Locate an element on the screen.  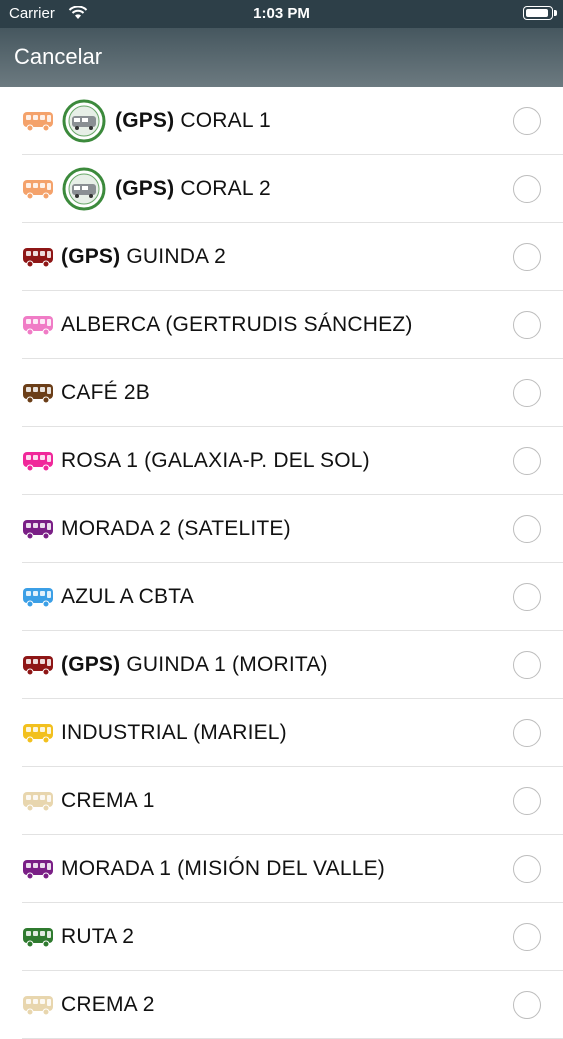
route-row: INDUSTRIAL (MARIEL) is located at coordinates (292, 733).